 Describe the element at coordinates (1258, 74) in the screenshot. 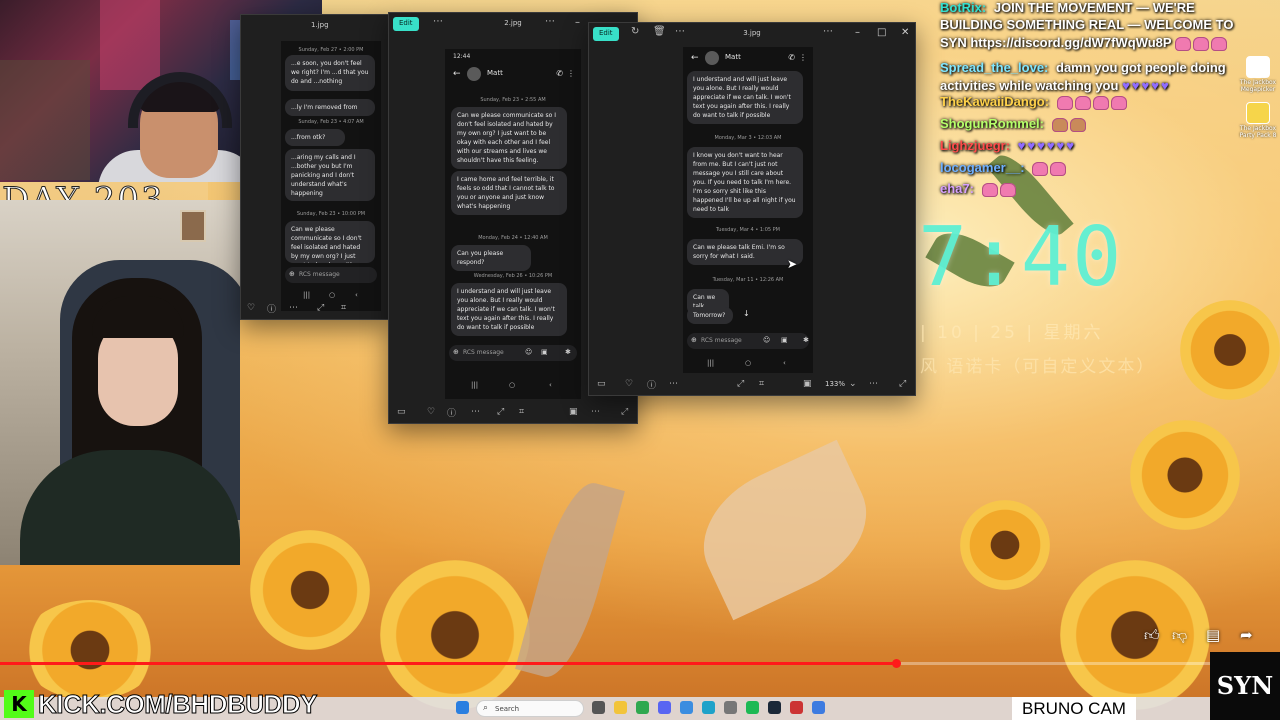

I see `desktop-icon-jackbox-megapicker: The Jackbox Megapicker` at that location.